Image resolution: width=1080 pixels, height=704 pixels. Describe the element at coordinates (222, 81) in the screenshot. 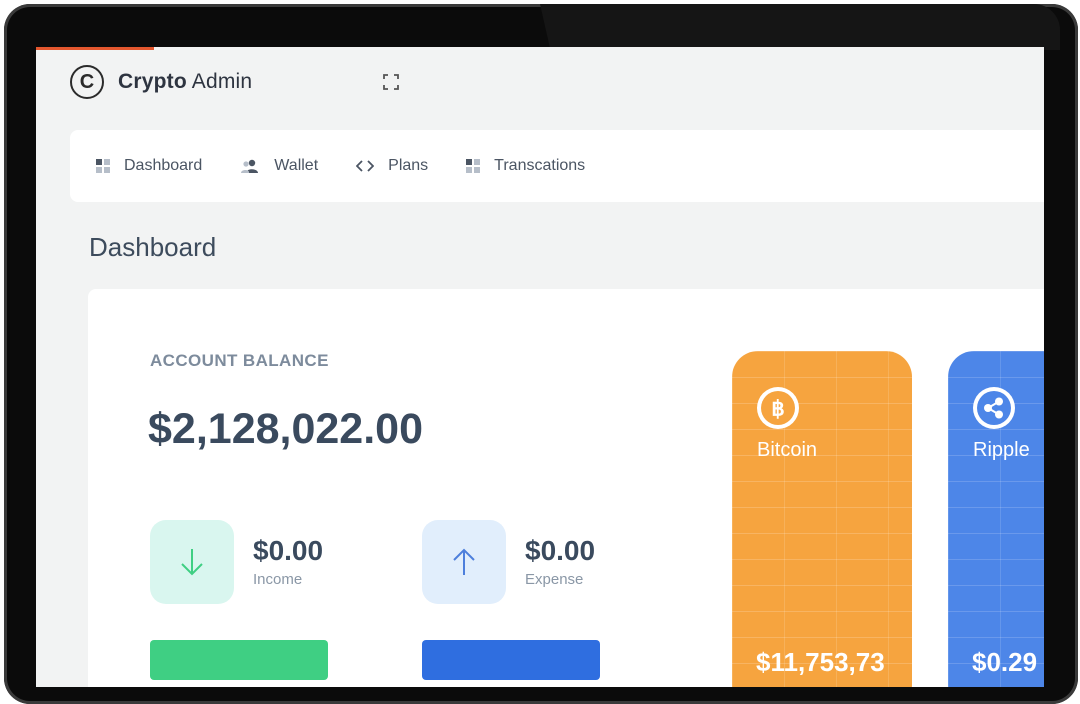

I see `brand-name-light: Admin` at that location.